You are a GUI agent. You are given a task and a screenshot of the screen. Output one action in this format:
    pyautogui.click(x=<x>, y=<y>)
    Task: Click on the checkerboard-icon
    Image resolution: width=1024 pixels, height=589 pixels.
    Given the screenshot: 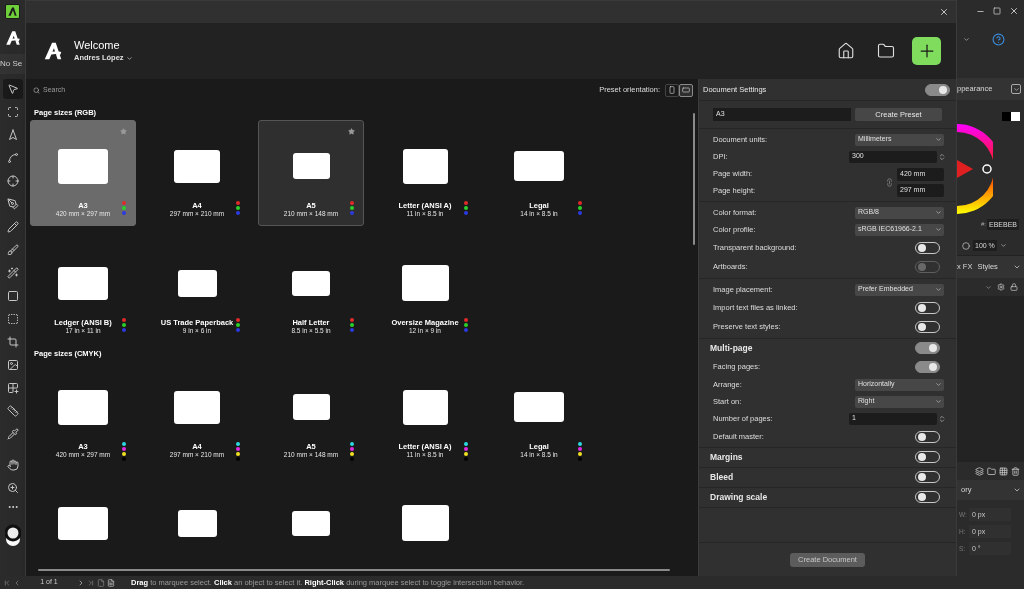 What is the action you would take?
    pyautogui.click(x=1003, y=471)
    